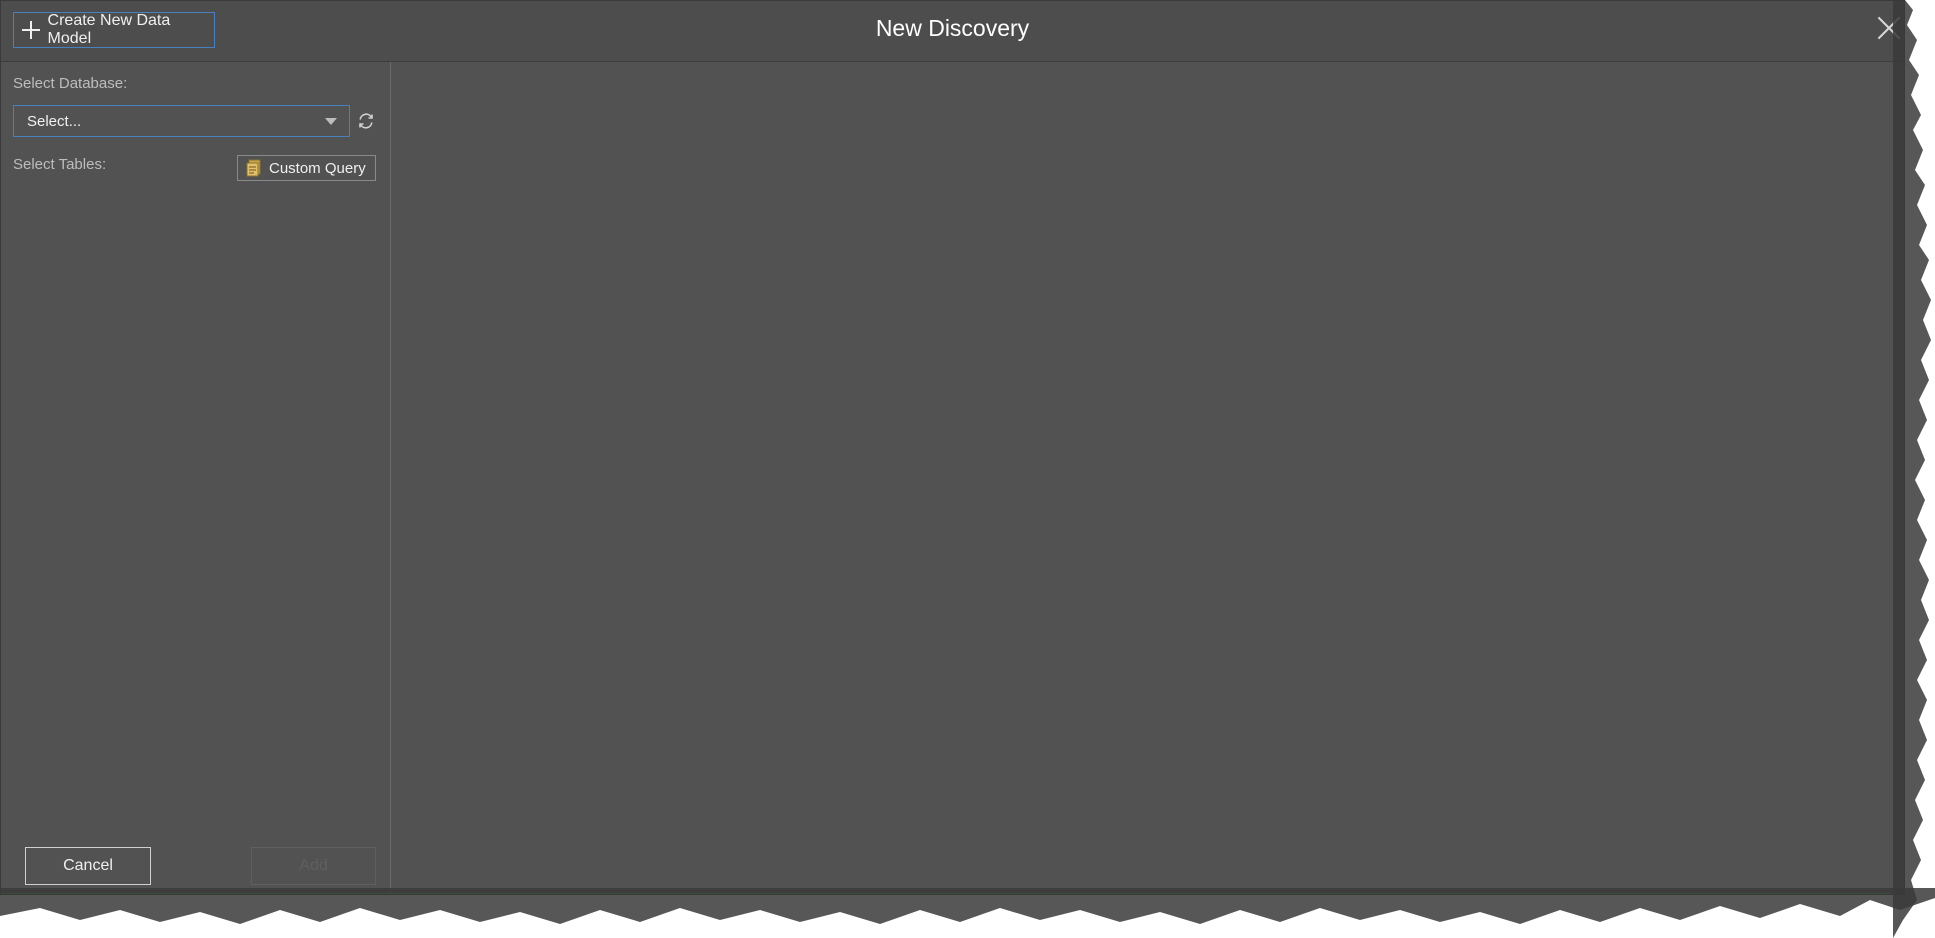 The height and width of the screenshot is (938, 1935). Describe the element at coordinates (1889, 28) in the screenshot. I see `close-icon` at that location.